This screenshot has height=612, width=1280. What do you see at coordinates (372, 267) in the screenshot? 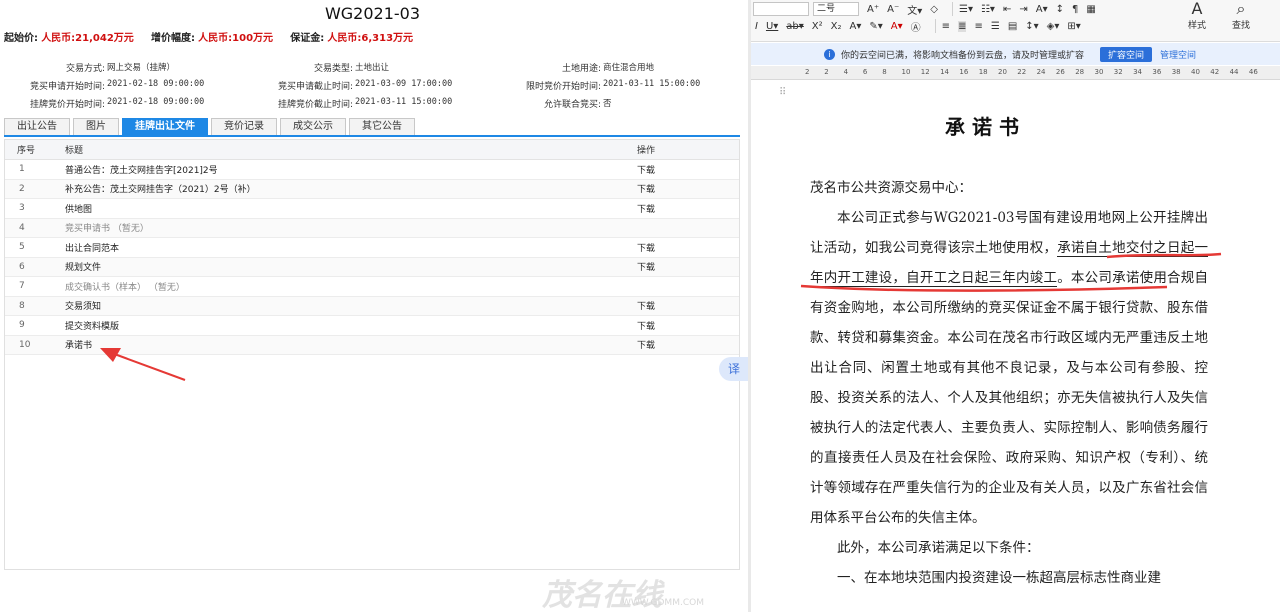
I see `table-row: 6 规划文件 下载` at bounding box center [372, 267].